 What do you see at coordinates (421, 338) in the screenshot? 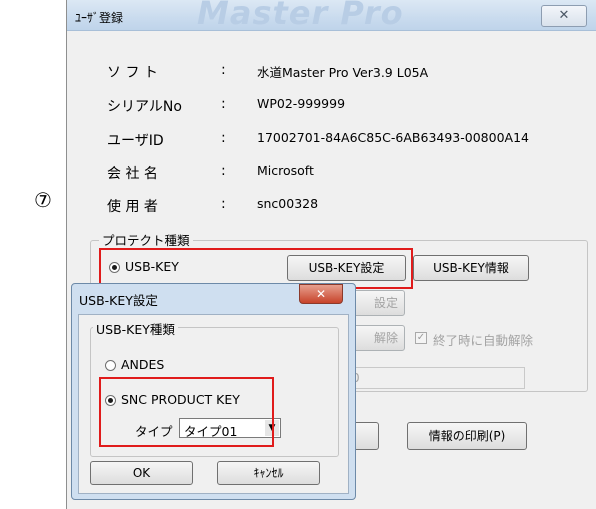
I see `auto-release-checkbox: ✓` at bounding box center [421, 338].